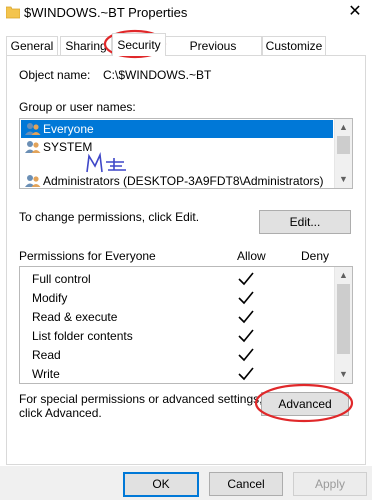 The height and width of the screenshot is (500, 372). What do you see at coordinates (161, 484) in the screenshot?
I see `ok-button: OK` at bounding box center [161, 484].